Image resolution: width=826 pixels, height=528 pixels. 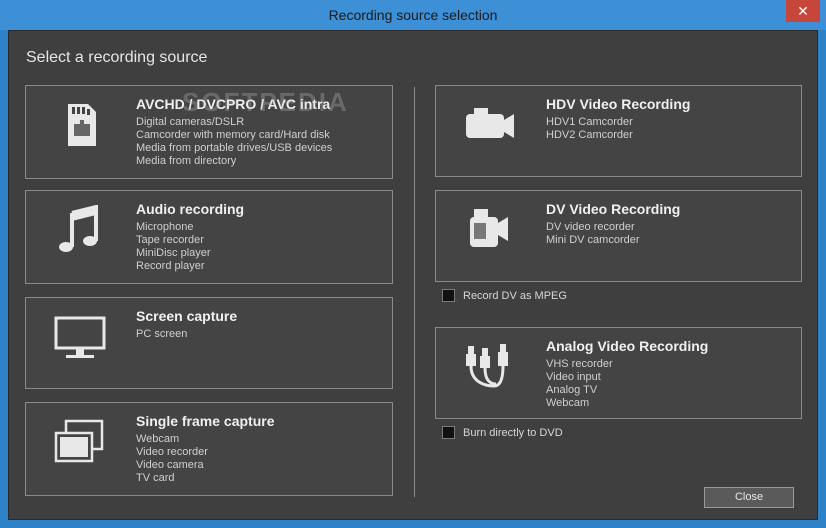 I want to click on av-cable-icon, so click(x=487, y=366).